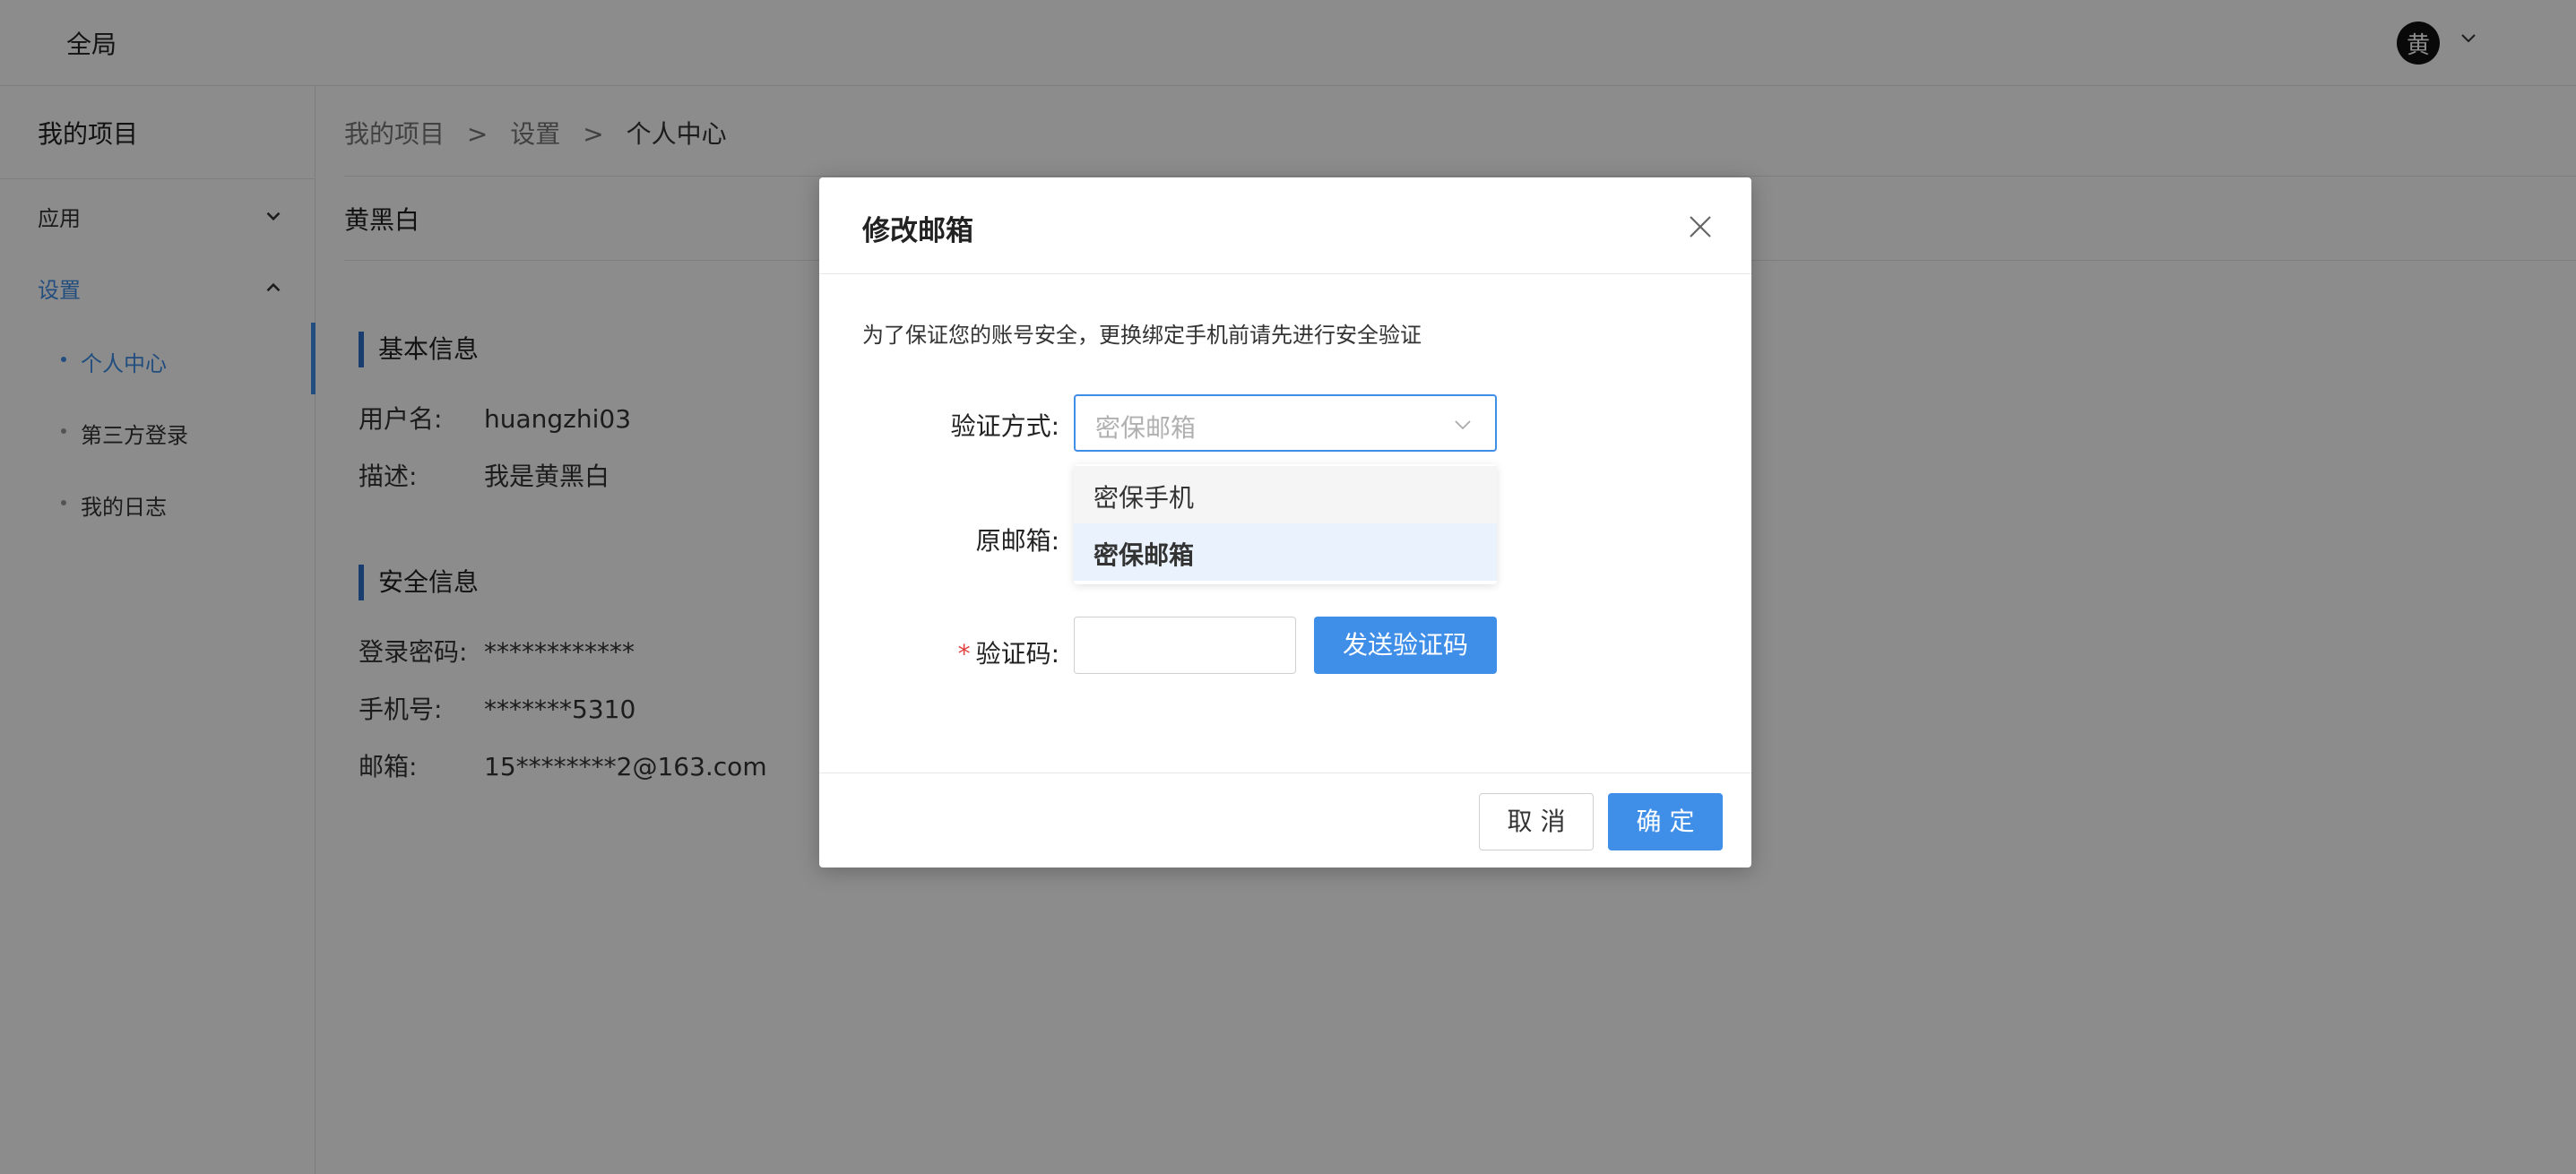 This screenshot has width=2576, height=1174. What do you see at coordinates (1405, 645) in the screenshot?
I see `send-code-button: 发送验证码` at bounding box center [1405, 645].